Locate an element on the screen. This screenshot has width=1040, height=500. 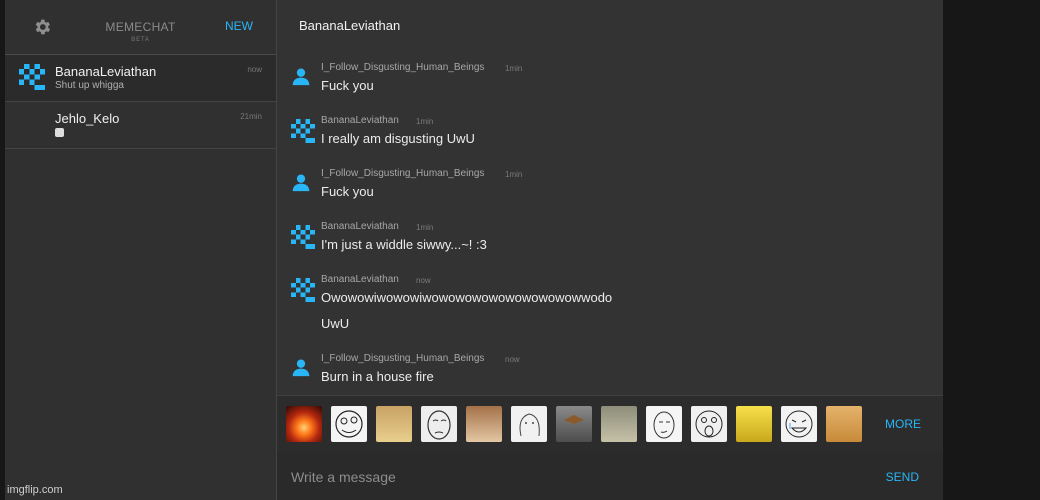
conversation-time: 21min is located at coordinates (251, 116).